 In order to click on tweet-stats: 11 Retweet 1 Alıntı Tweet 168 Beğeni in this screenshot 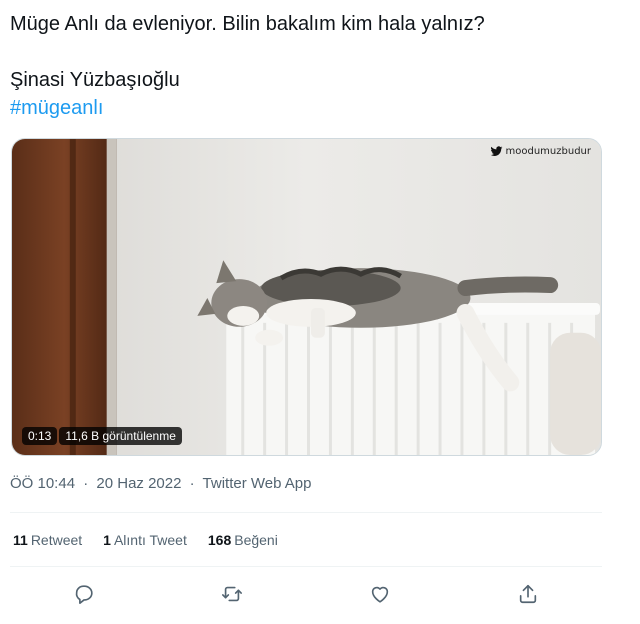, I will do `click(145, 540)`.